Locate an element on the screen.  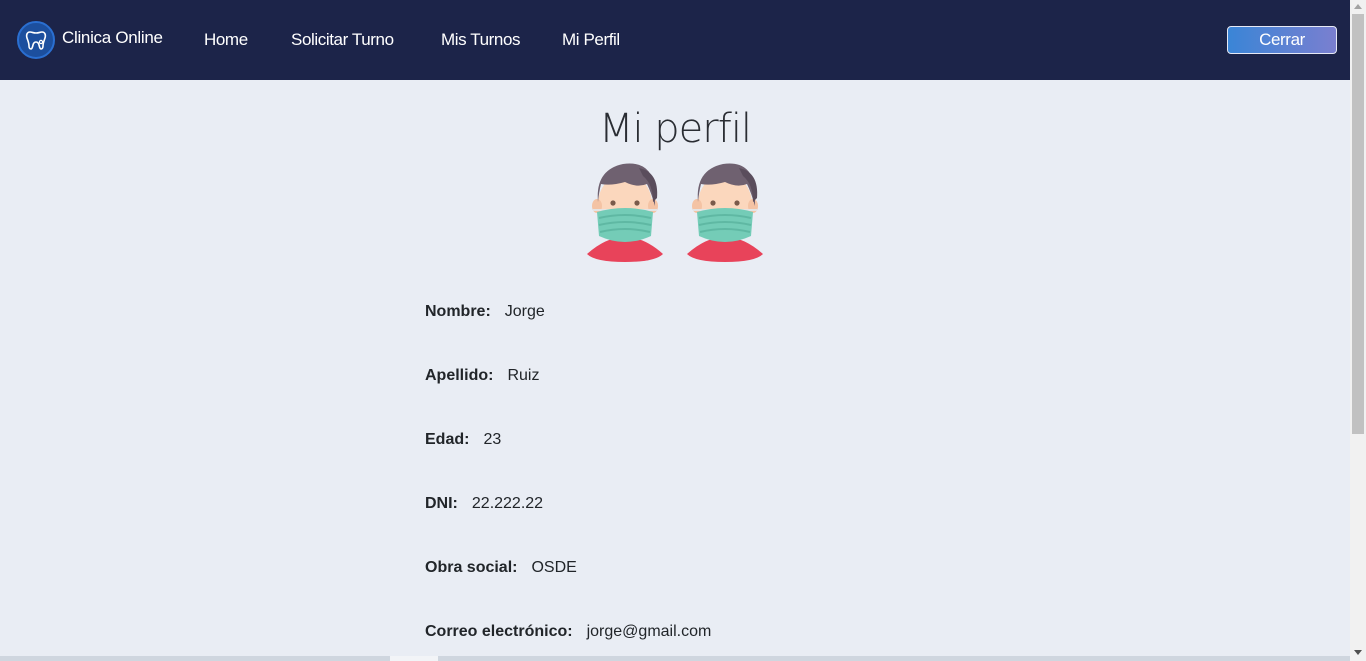
tooth-stethoscope-logo-icon is located at coordinates (36, 40).